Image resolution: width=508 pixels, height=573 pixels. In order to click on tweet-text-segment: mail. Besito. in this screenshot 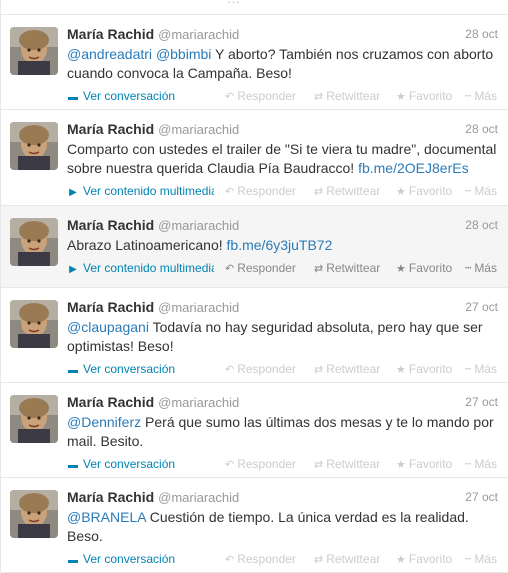, I will do `click(105, 441)`.